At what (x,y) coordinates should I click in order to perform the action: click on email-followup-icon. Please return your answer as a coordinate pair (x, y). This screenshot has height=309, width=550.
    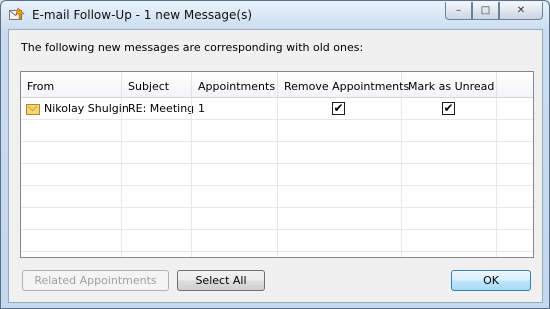
    Looking at the image, I should click on (17, 13).